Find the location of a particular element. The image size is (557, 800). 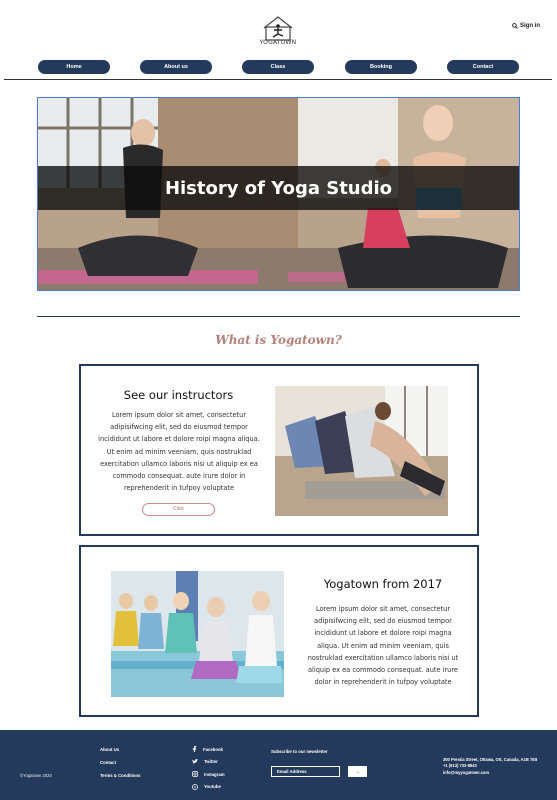

hero-title: History of Yoga Studio is located at coordinates (278, 188).